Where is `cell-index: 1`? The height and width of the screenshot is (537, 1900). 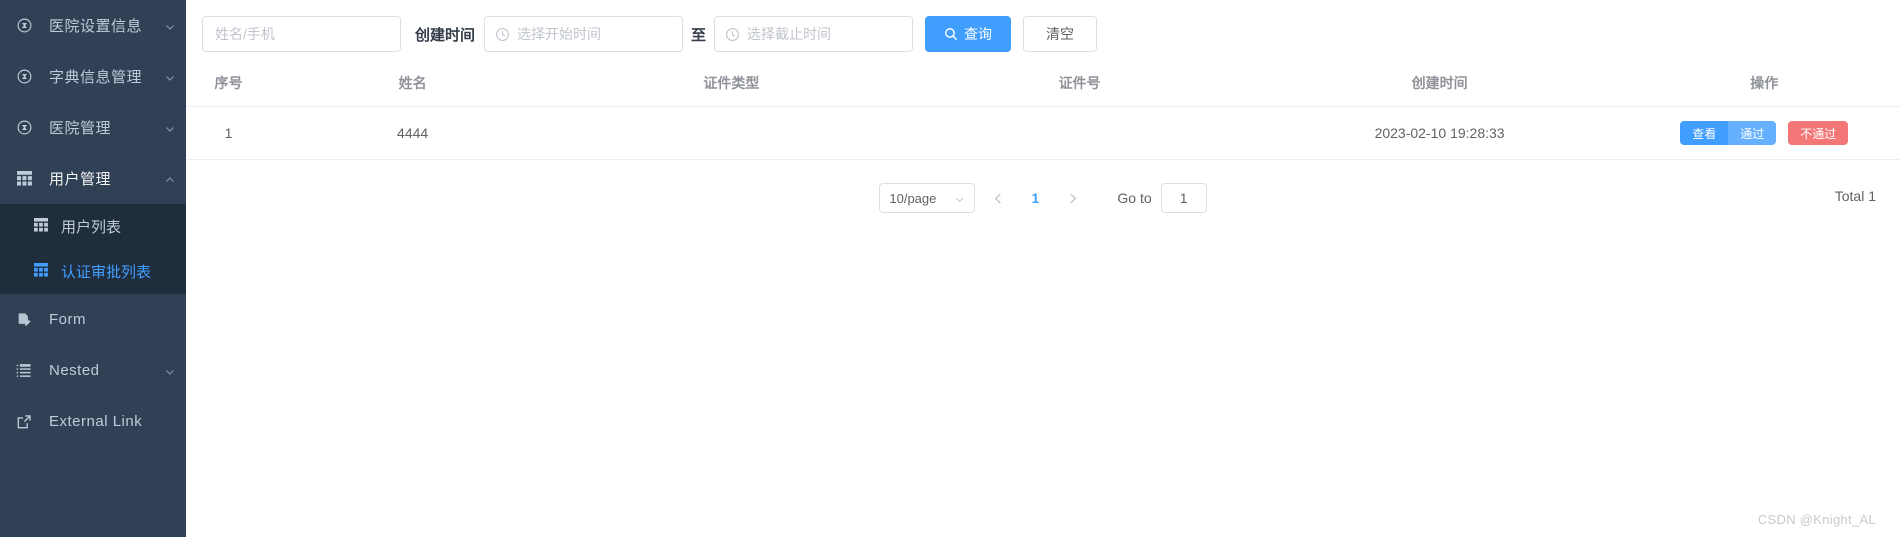
cell-index: 1 is located at coordinates (228, 133).